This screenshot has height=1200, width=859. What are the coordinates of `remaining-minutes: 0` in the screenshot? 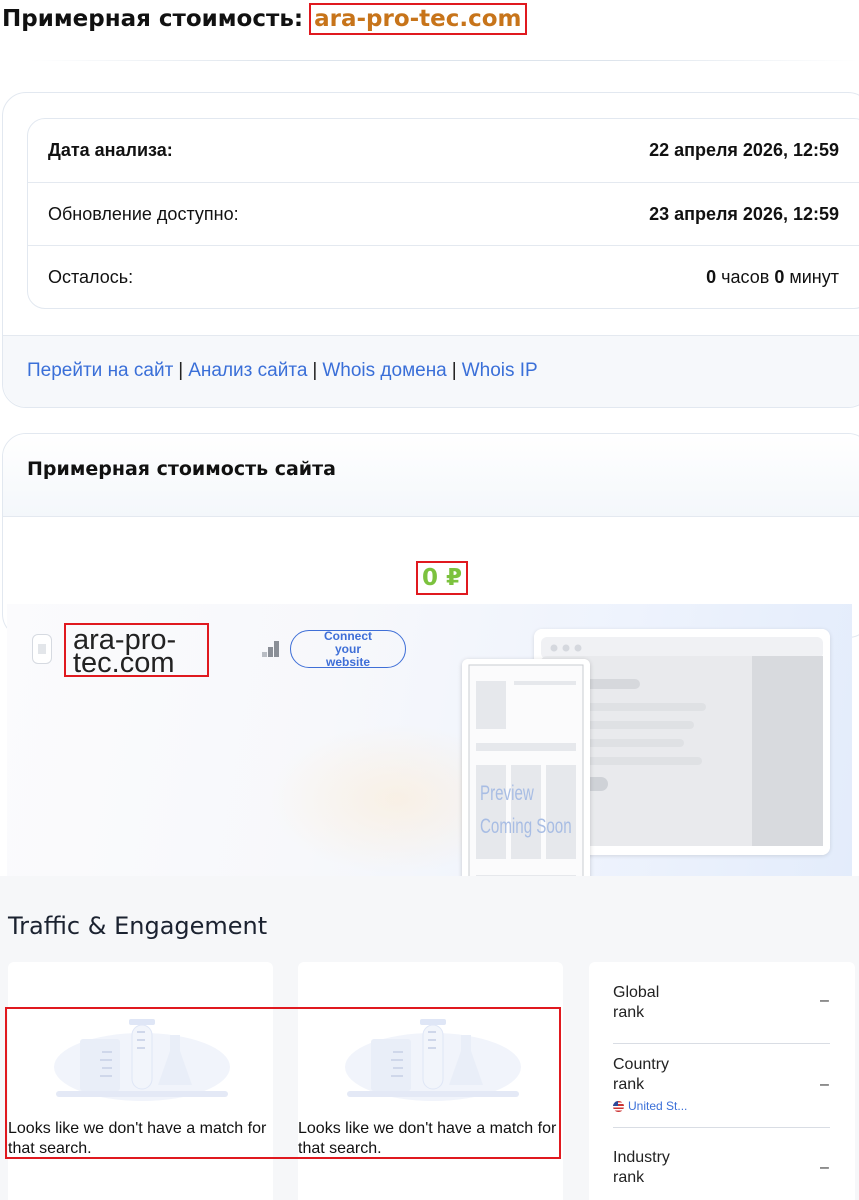 It's located at (779, 276).